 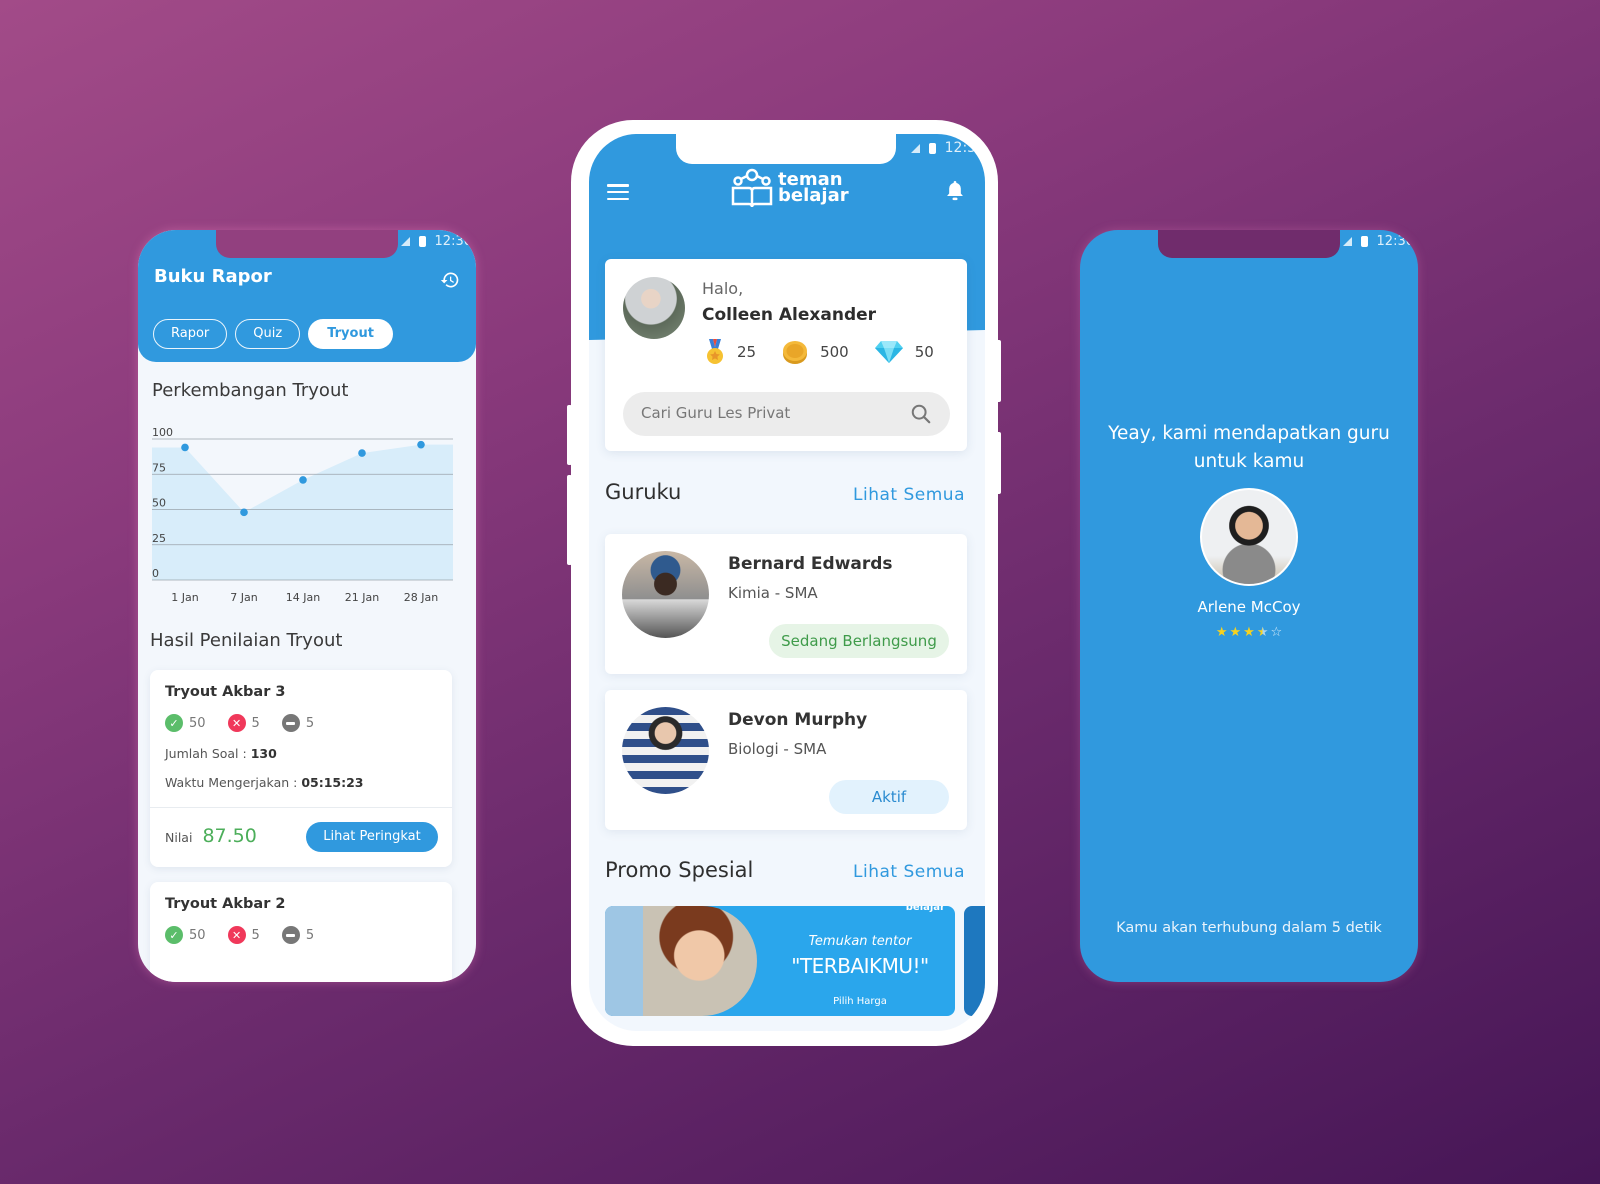 What do you see at coordinates (921, 414) in the screenshot?
I see `search-icon` at bounding box center [921, 414].